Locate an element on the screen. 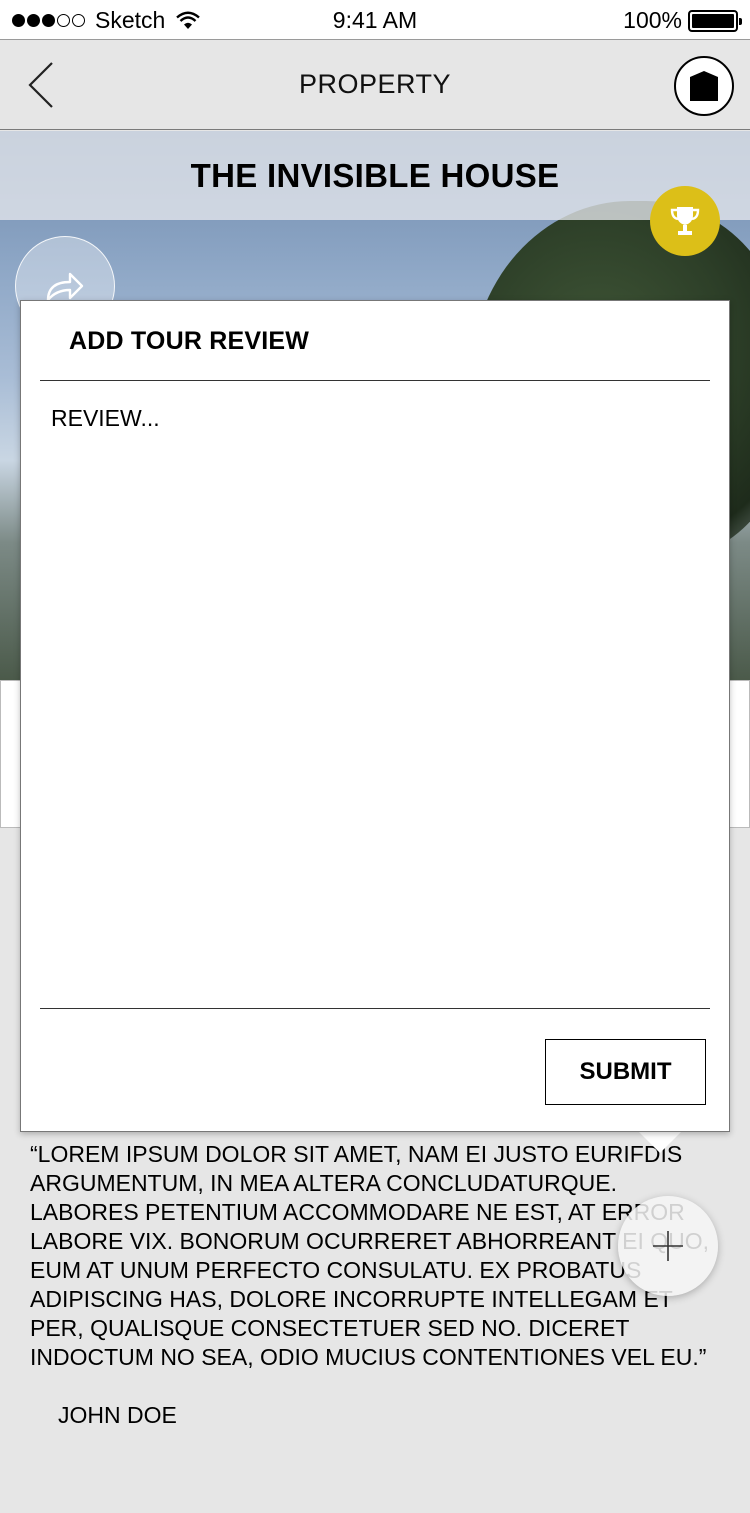 The image size is (750, 1513). property-title: THE INVISIBLE HOUSE is located at coordinates (375, 175).